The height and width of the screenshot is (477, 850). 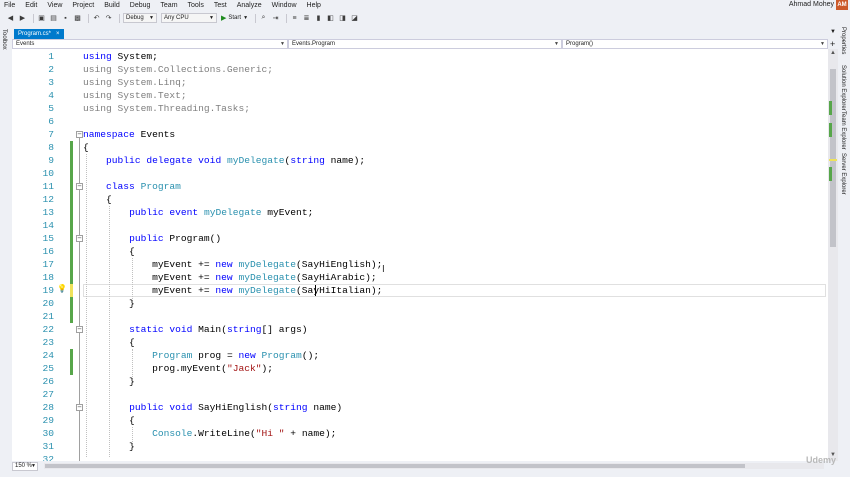 I want to click on horizontal-scrollbar-thumb, so click(x=395, y=466).